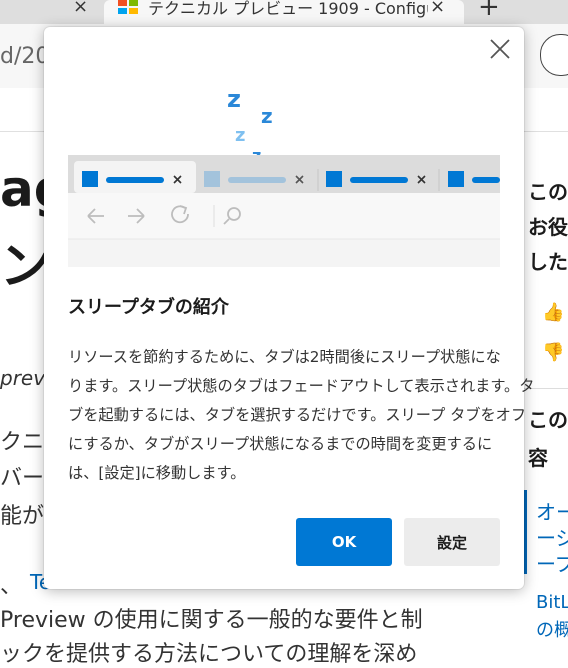 The width and height of the screenshot is (568, 668). Describe the element at coordinates (552, 510) in the screenshot. I see `toc-link: オー` at that location.